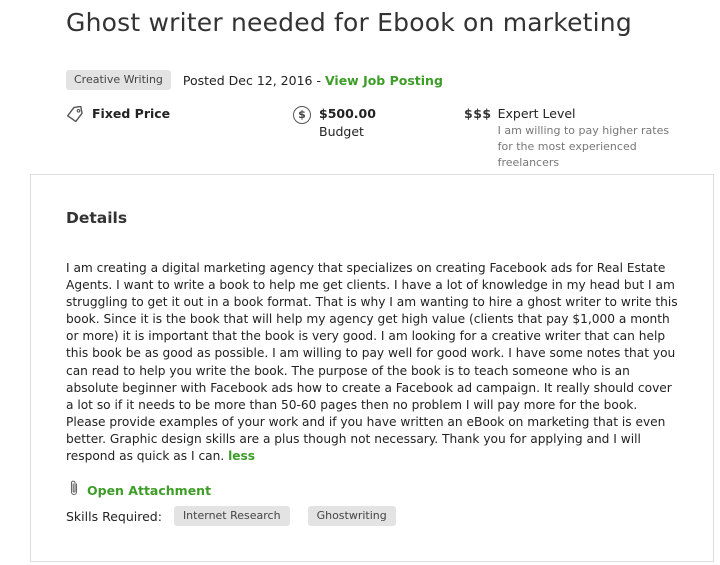  Describe the element at coordinates (74, 490) in the screenshot. I see `paperclip-icon` at that location.